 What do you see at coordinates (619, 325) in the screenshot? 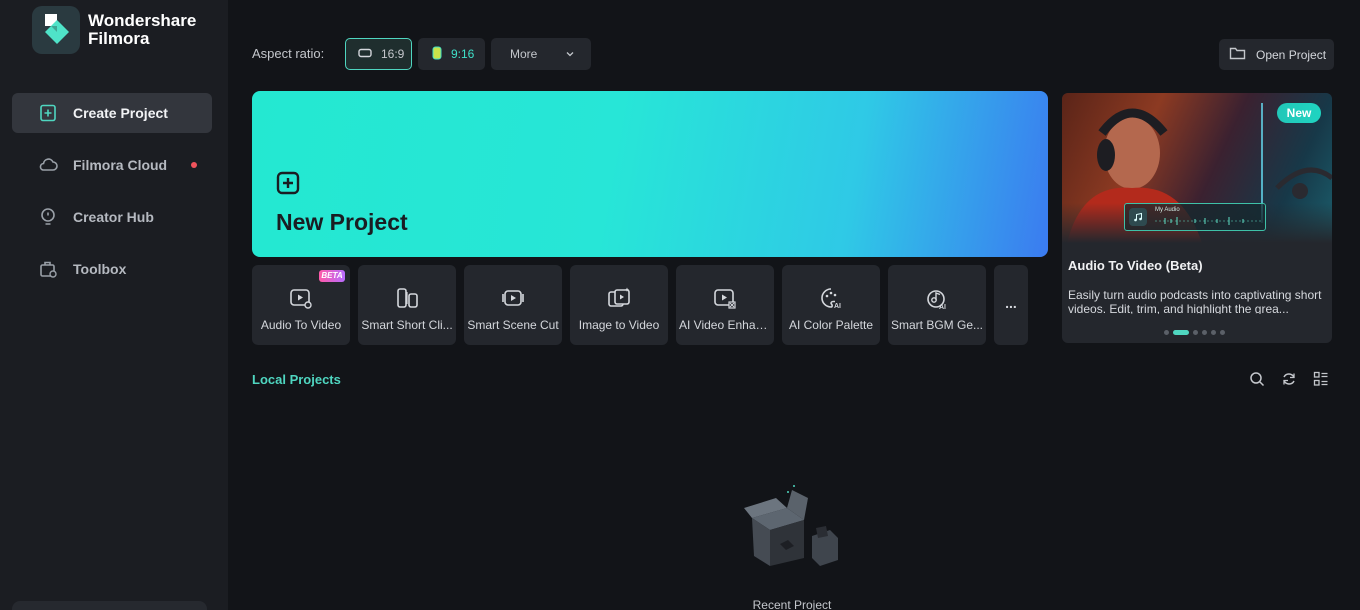
I see `tool-label: Image to Video` at bounding box center [619, 325].